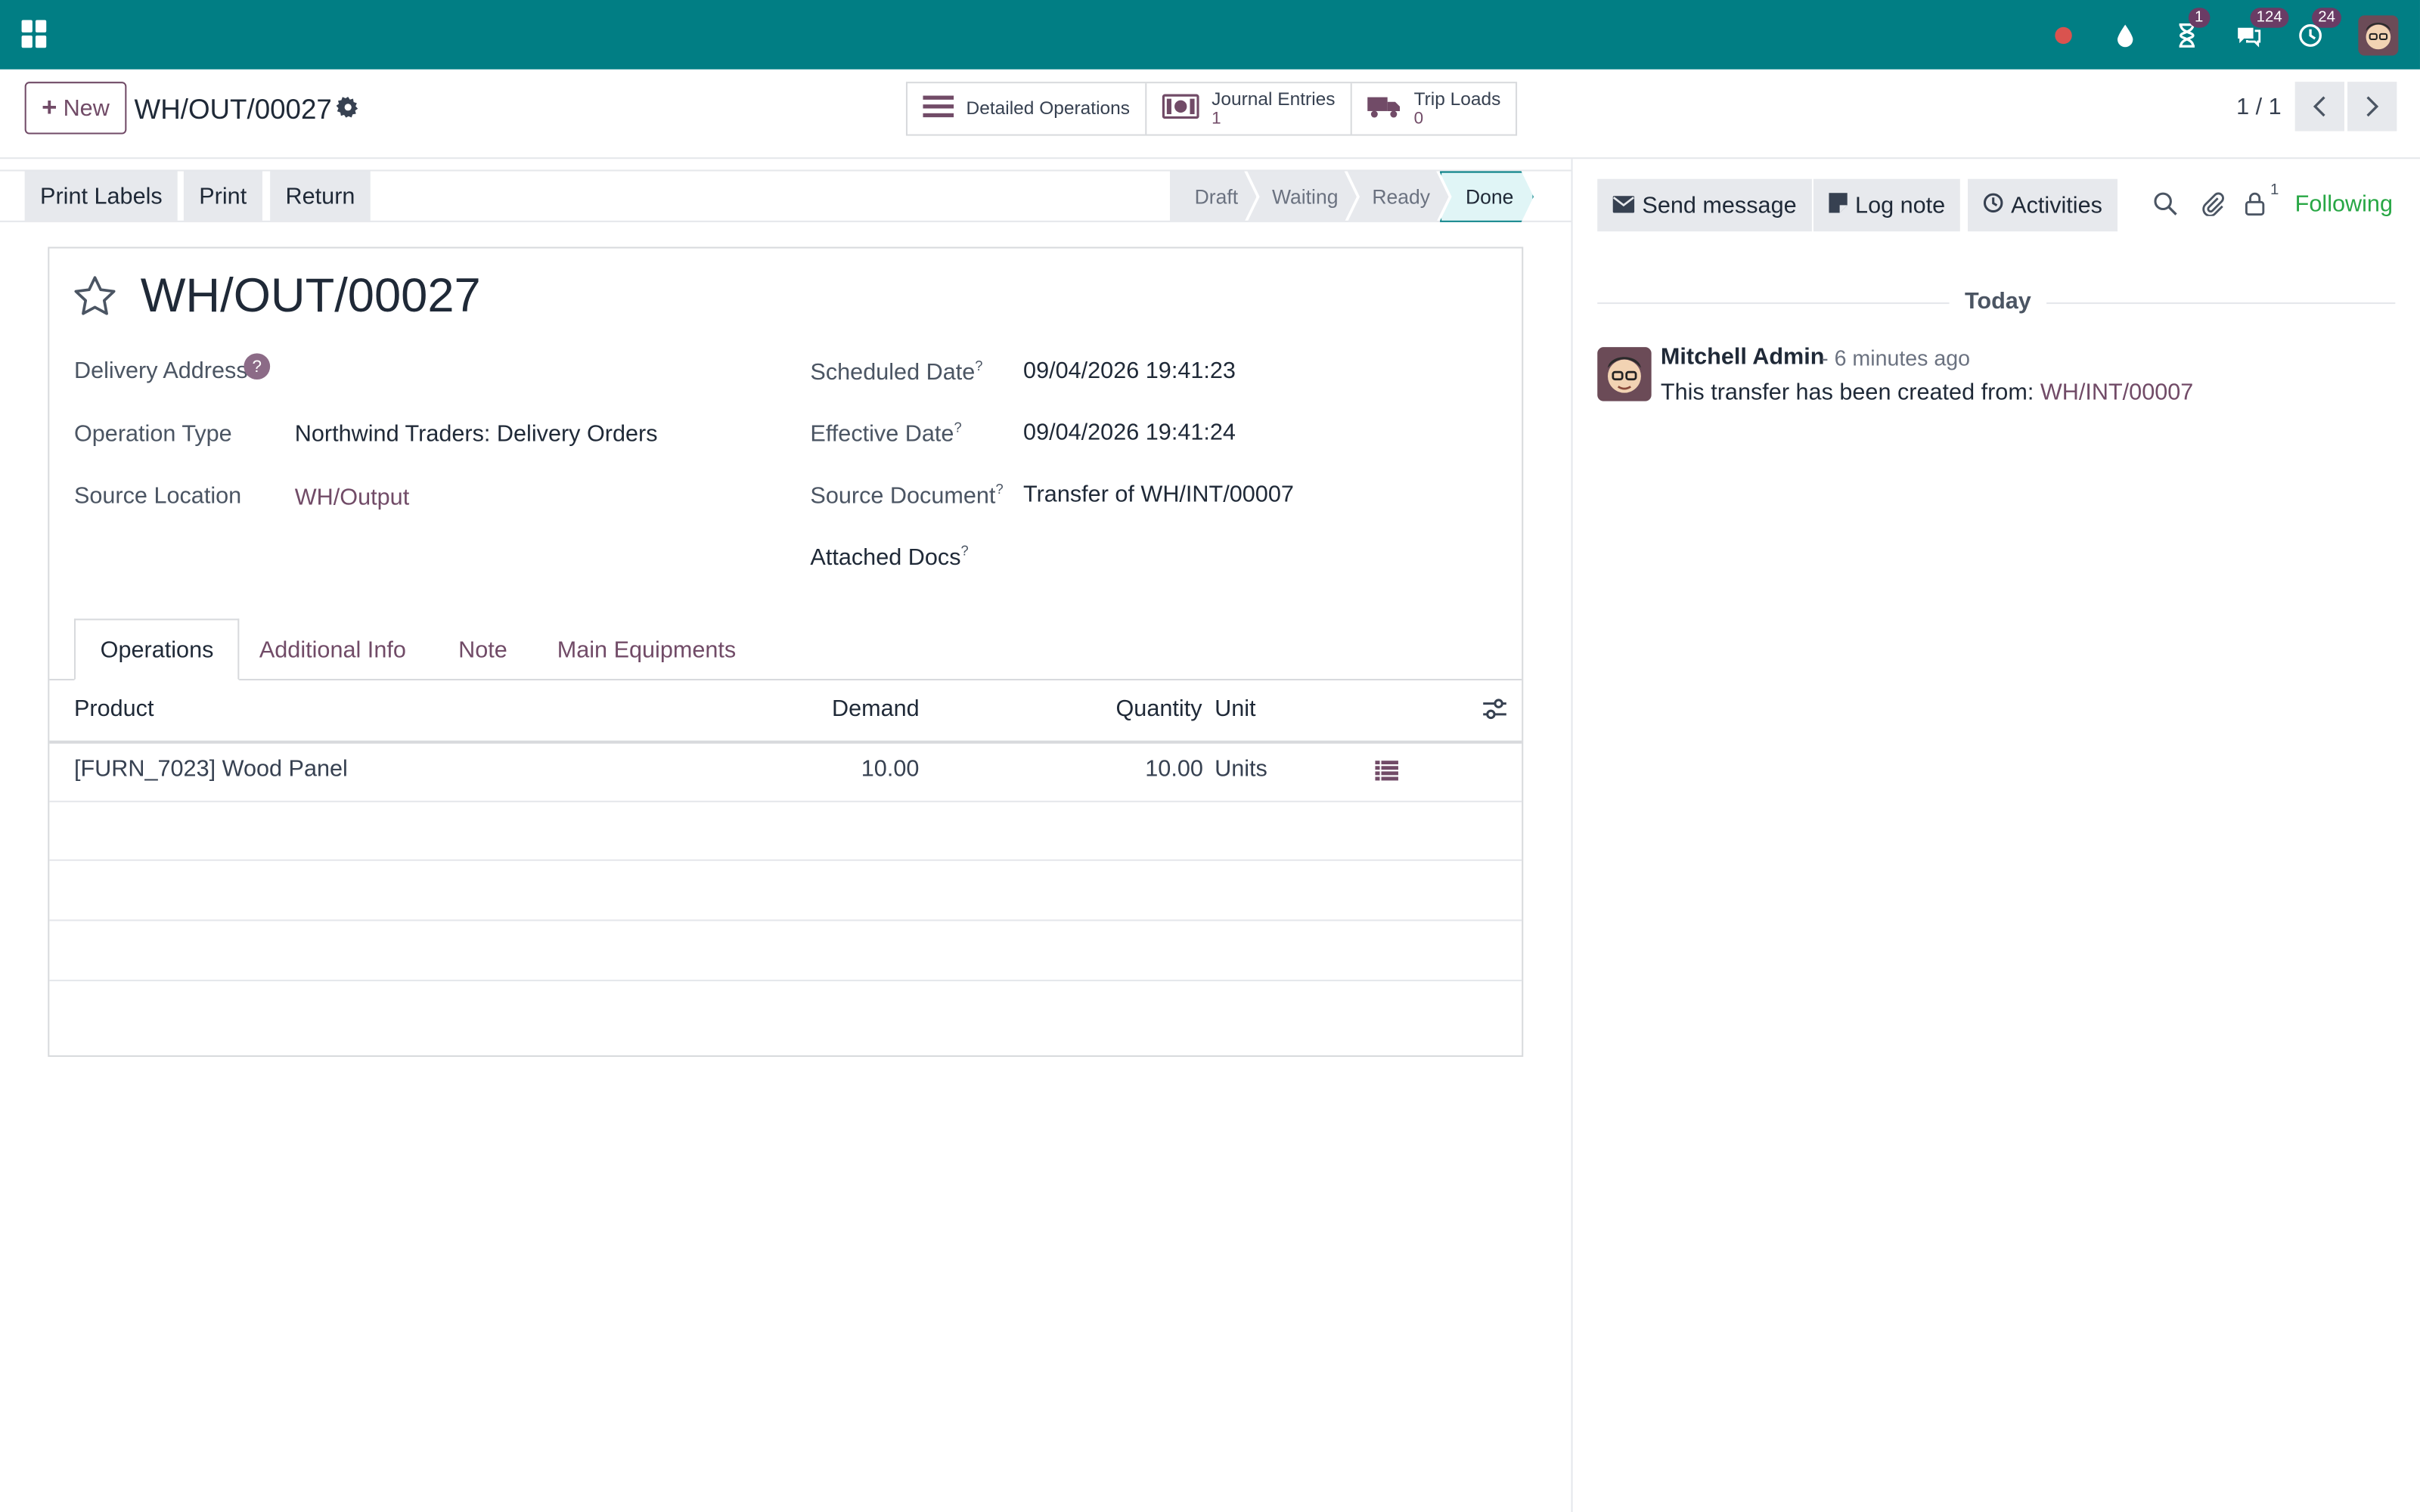 The width and height of the screenshot is (2420, 1512). I want to click on scheduled-date-value: 09/04/2026 19:41:23, so click(1129, 371).